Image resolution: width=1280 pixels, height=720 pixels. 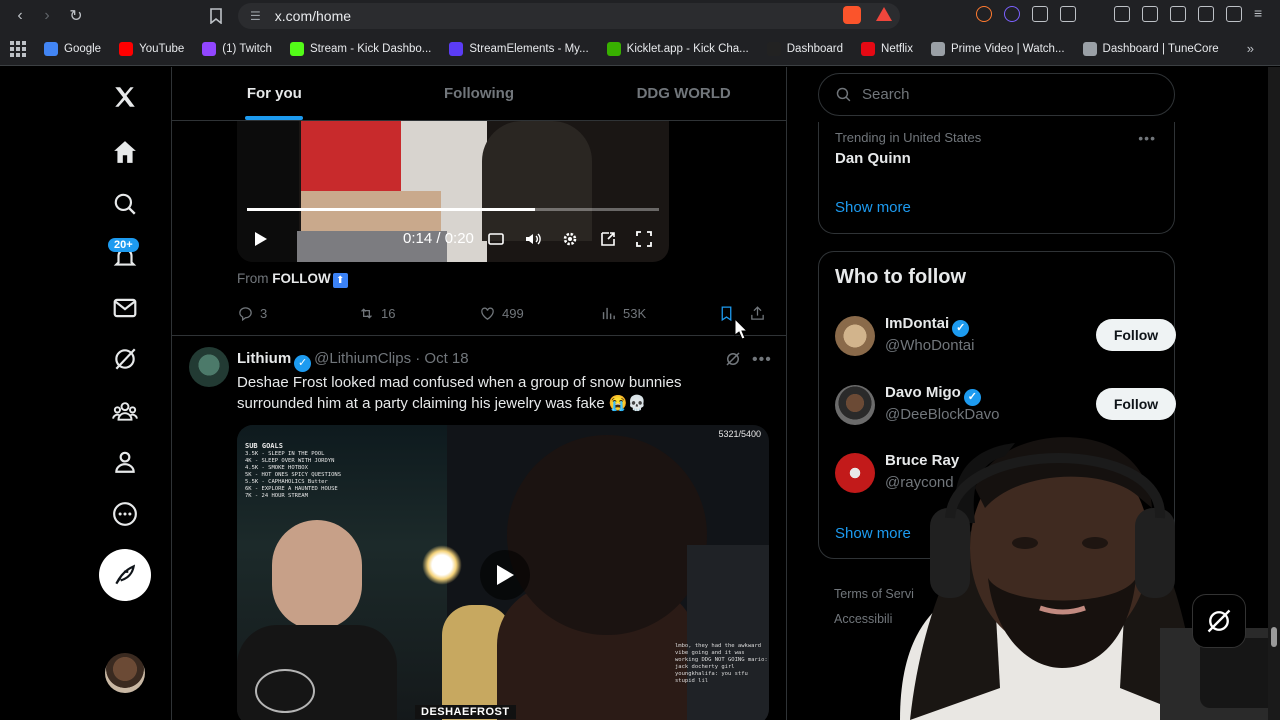 What do you see at coordinates (1250, 48) in the screenshot?
I see `bookmarks-overflow-icon: »` at bounding box center [1250, 48].